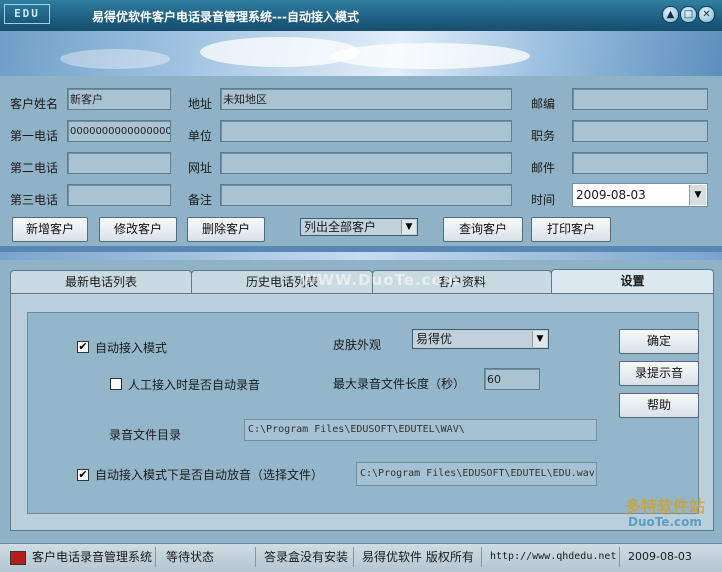 Image resolution: width=722 pixels, height=572 pixels. I want to click on sky-banner, so click(361, 53).